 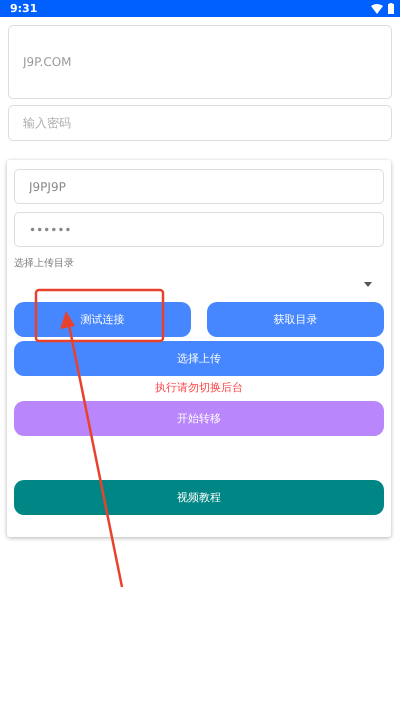 What do you see at coordinates (200, 123) in the screenshot?
I see `password-field: 输入密码` at bounding box center [200, 123].